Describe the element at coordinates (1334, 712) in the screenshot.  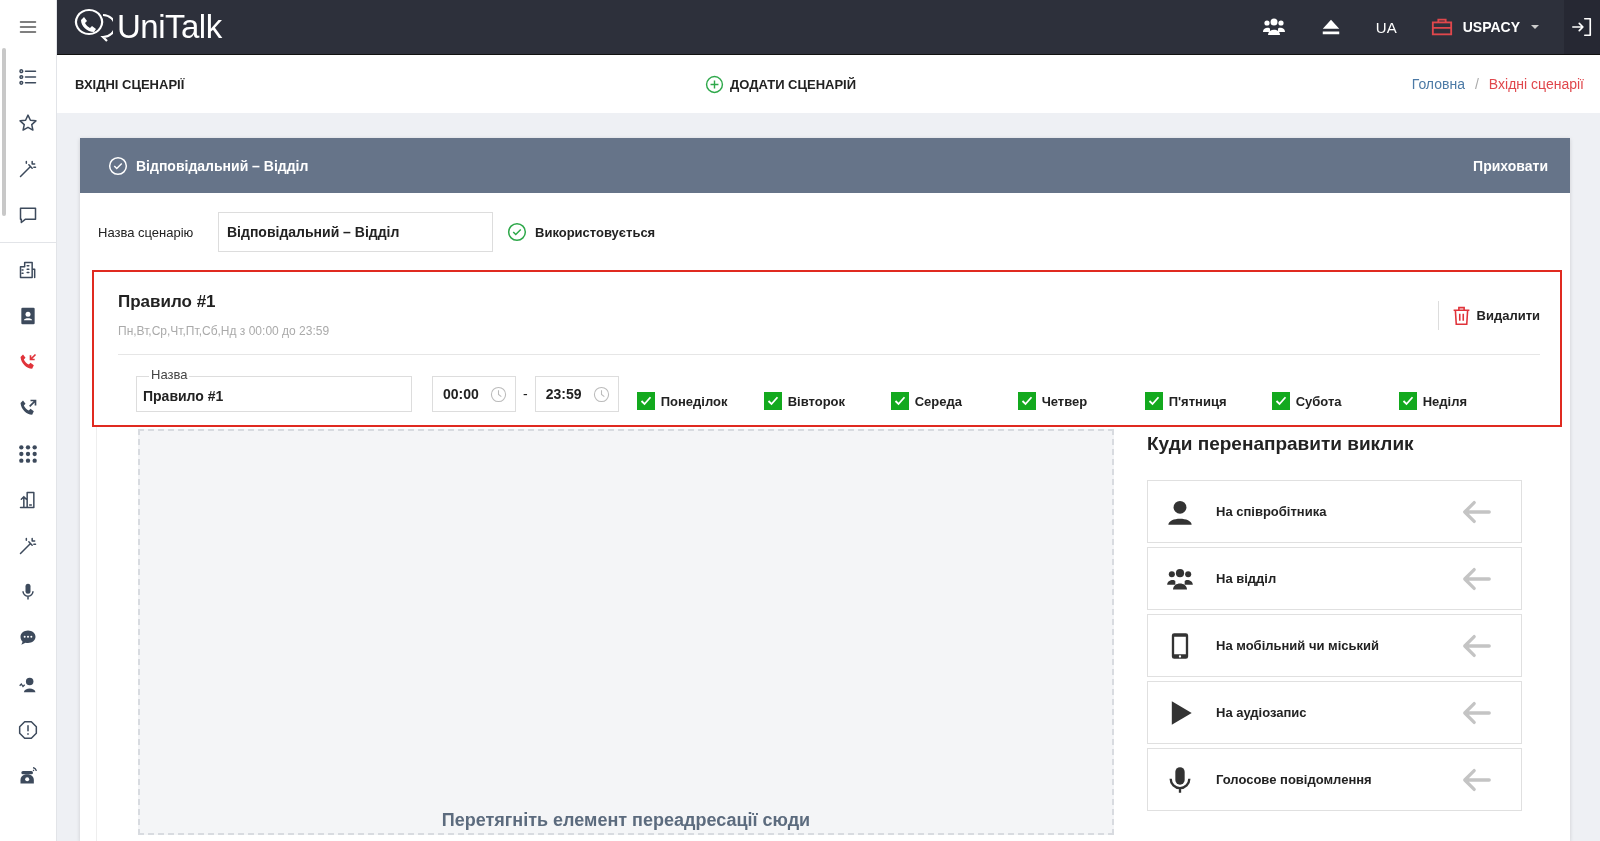
I see `redirect-option: На аудіозапис` at that location.